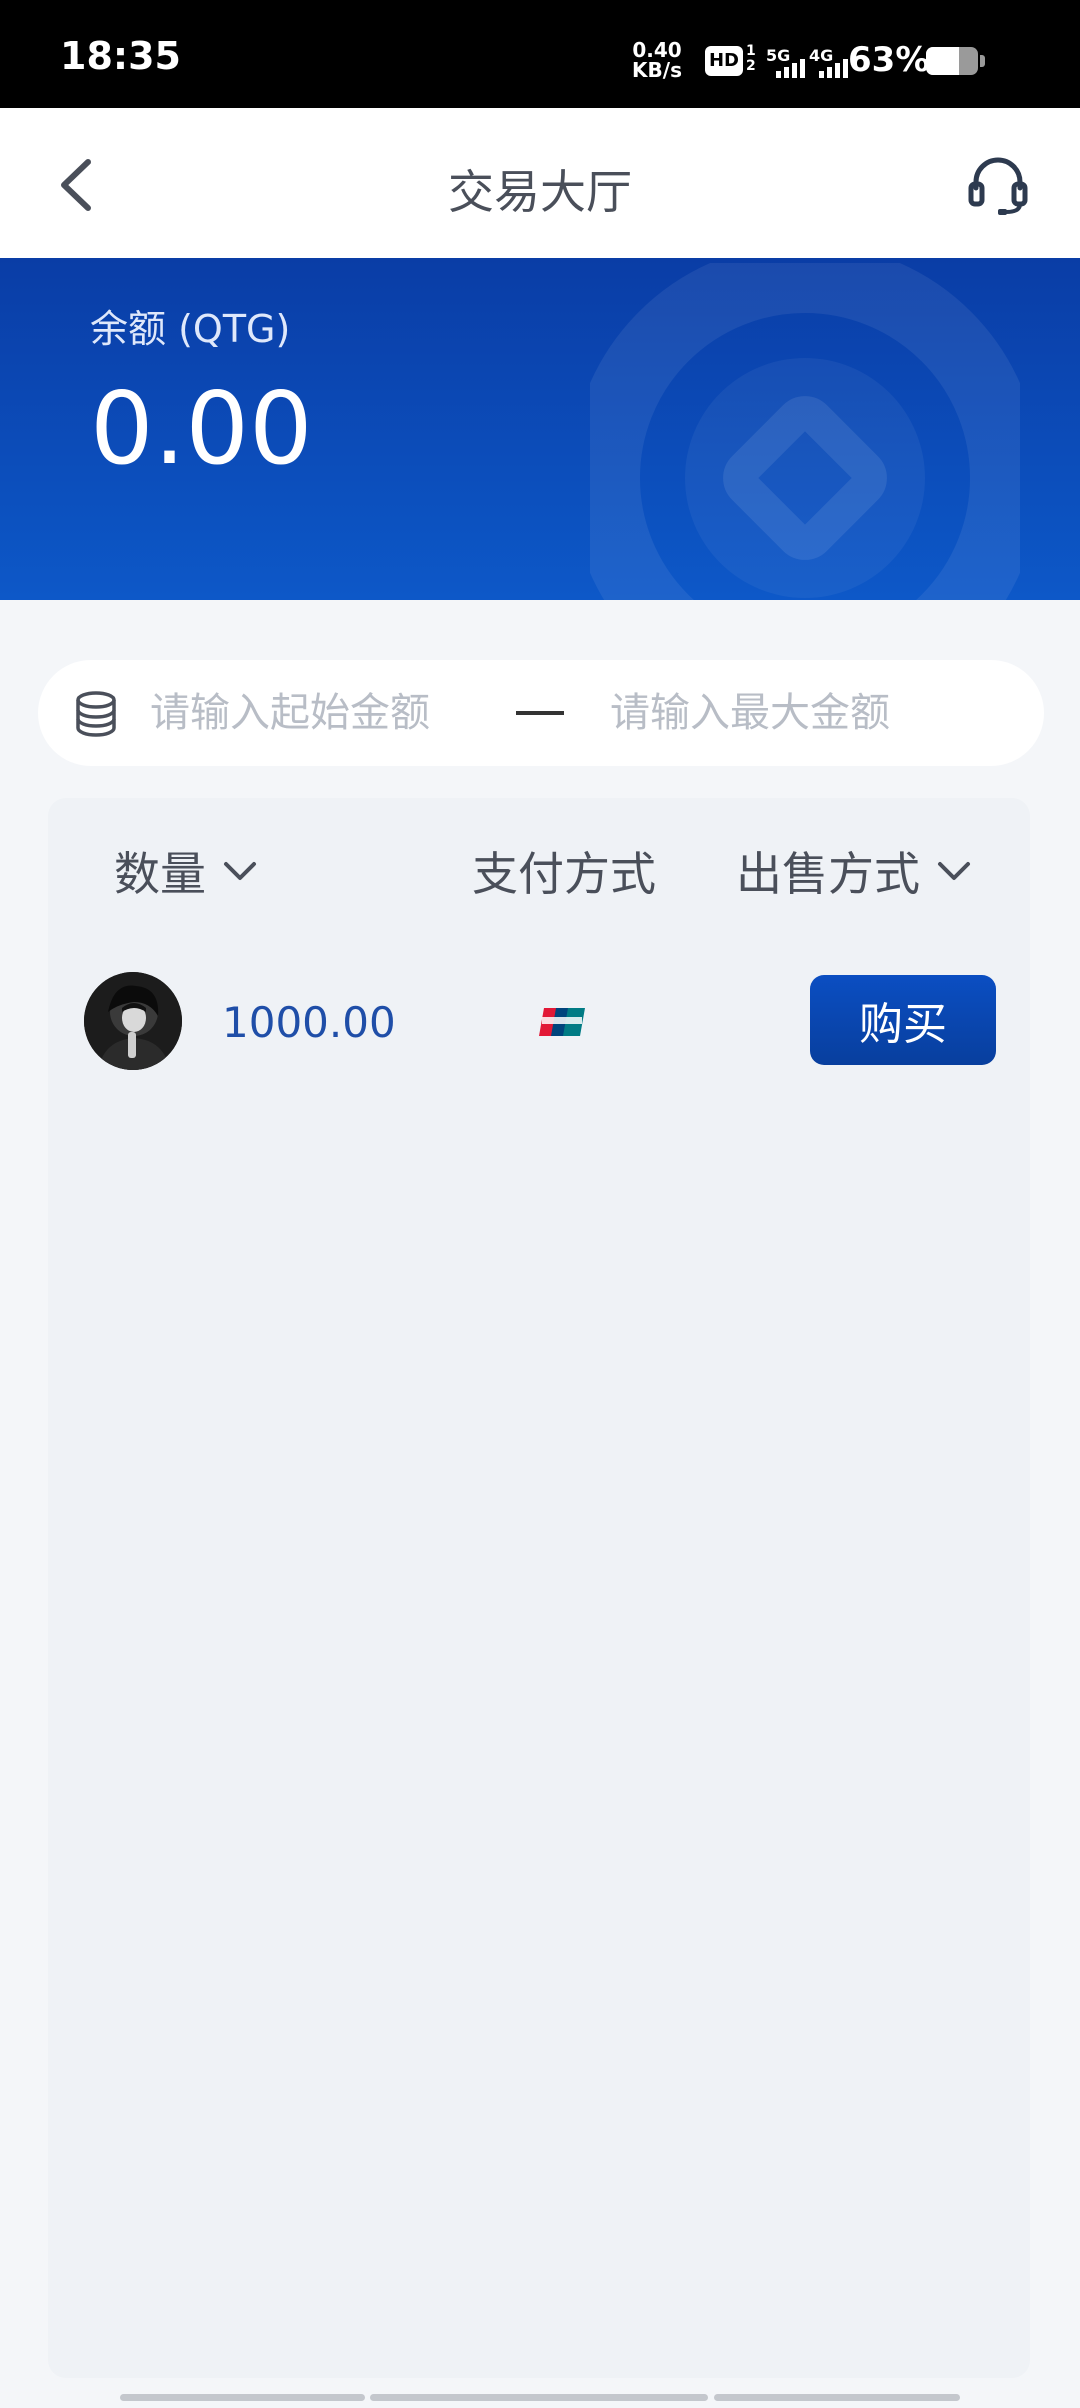 The height and width of the screenshot is (2408, 1080). Describe the element at coordinates (539, 2397) in the screenshot. I see `gesture-bar-center` at that location.